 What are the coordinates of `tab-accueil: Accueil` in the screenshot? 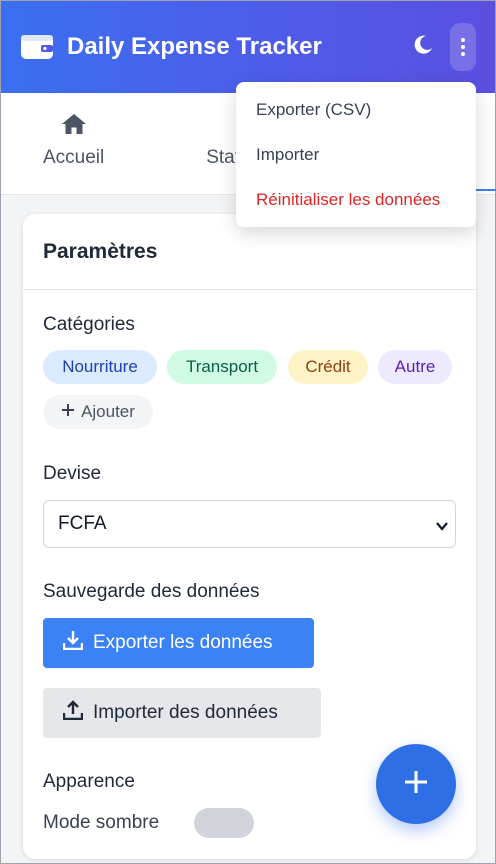 It's located at (73, 141).